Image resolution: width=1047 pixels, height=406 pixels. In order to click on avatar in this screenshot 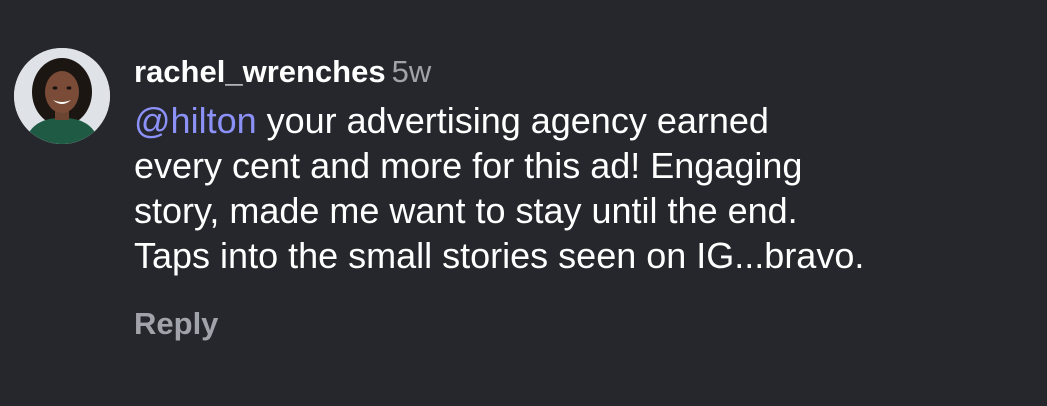, I will do `click(62, 96)`.